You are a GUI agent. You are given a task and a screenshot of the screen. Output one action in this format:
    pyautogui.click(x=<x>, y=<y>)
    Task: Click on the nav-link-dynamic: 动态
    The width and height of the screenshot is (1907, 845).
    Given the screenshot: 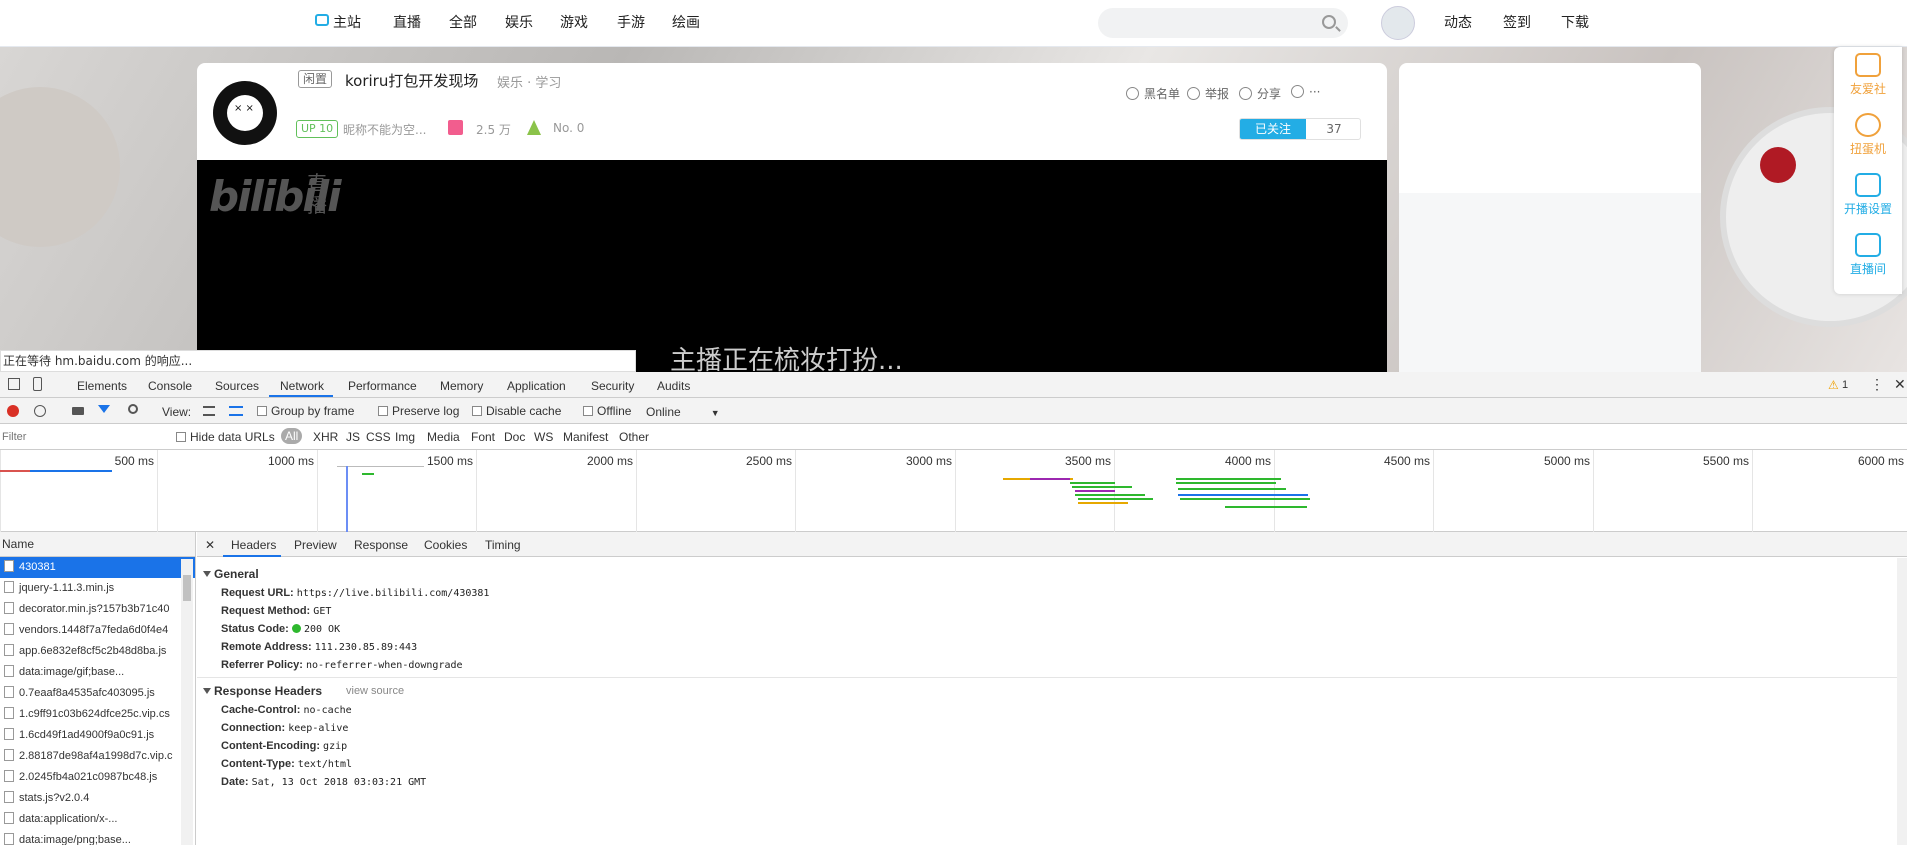 What is the action you would take?
    pyautogui.click(x=1458, y=22)
    